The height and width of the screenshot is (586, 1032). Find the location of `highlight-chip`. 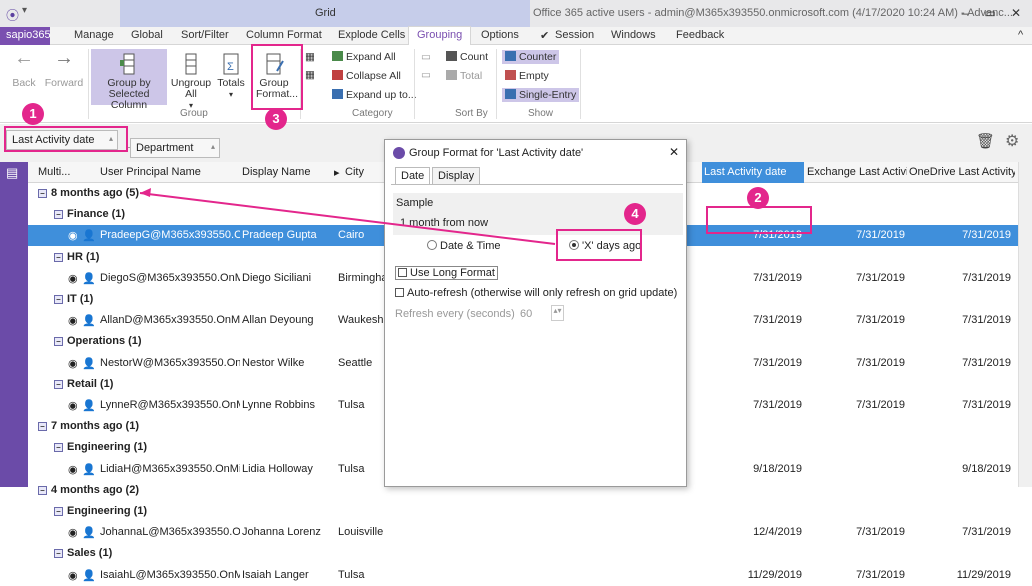

highlight-chip is located at coordinates (66, 139).